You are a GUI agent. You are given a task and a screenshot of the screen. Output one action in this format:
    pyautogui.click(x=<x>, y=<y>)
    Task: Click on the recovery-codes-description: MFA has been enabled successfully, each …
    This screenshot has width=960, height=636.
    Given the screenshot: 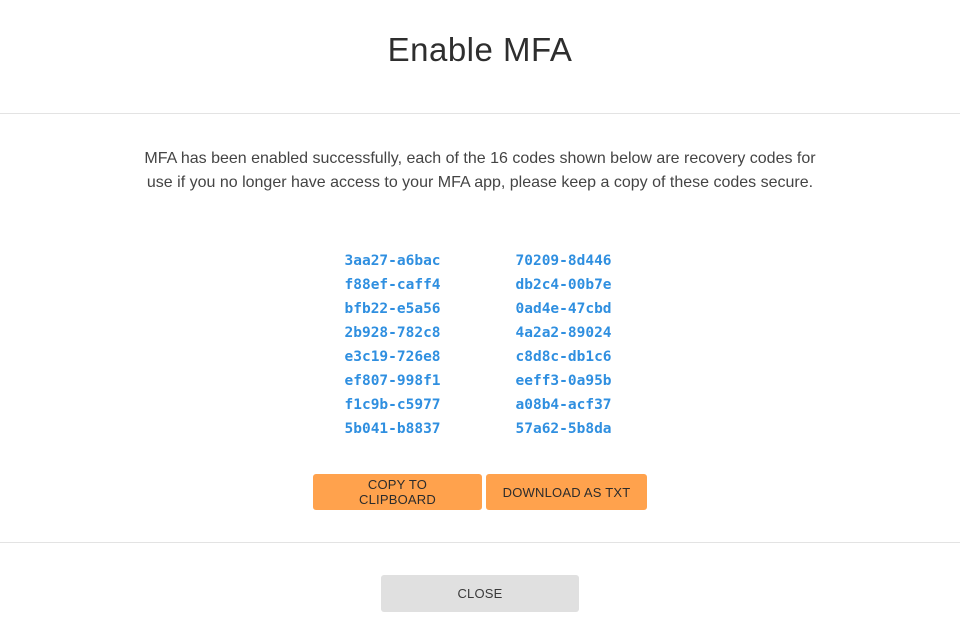 What is the action you would take?
    pyautogui.click(x=480, y=170)
    